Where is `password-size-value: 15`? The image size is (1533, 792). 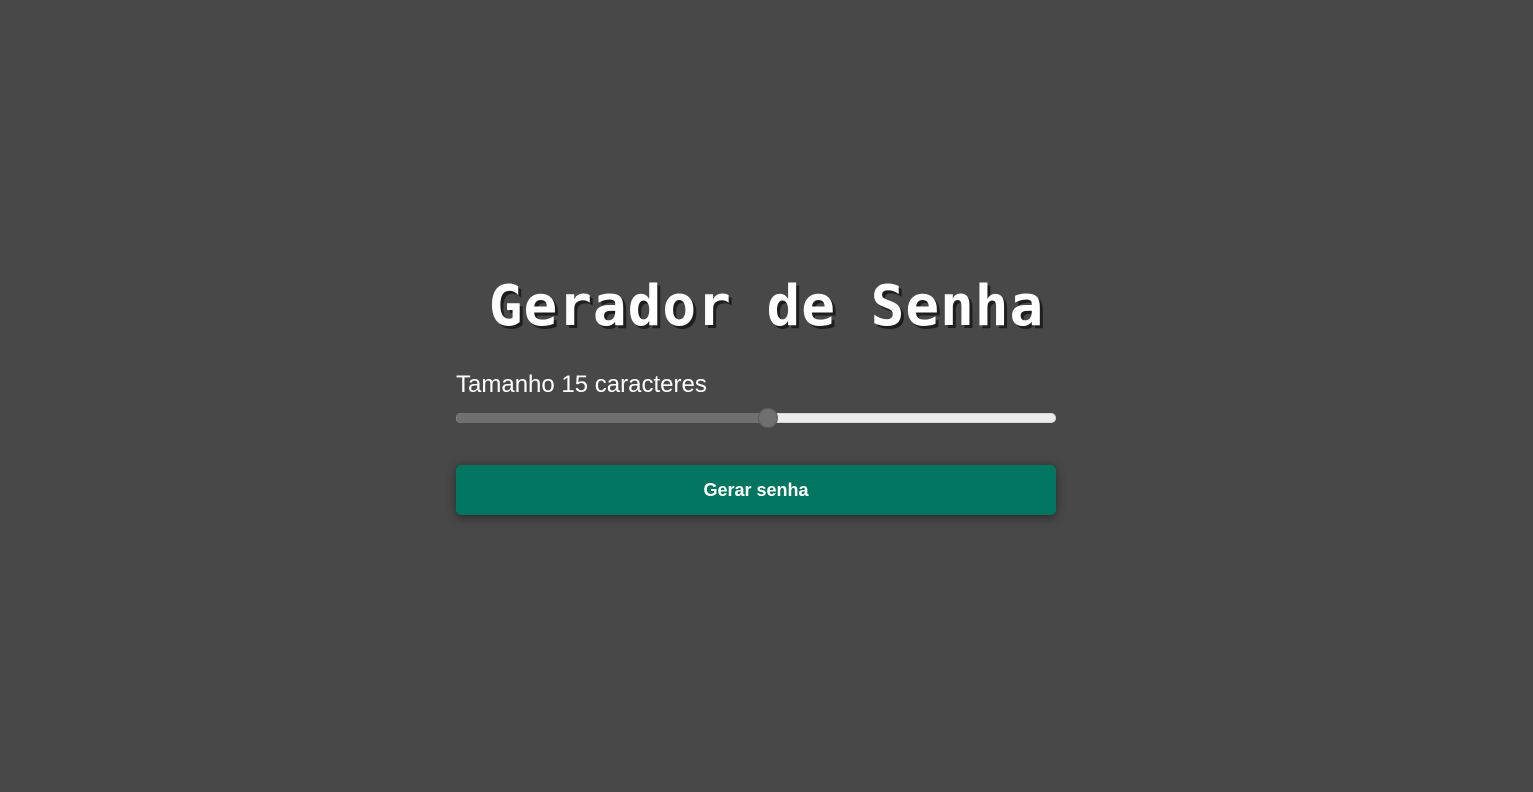 password-size-value: 15 is located at coordinates (575, 384).